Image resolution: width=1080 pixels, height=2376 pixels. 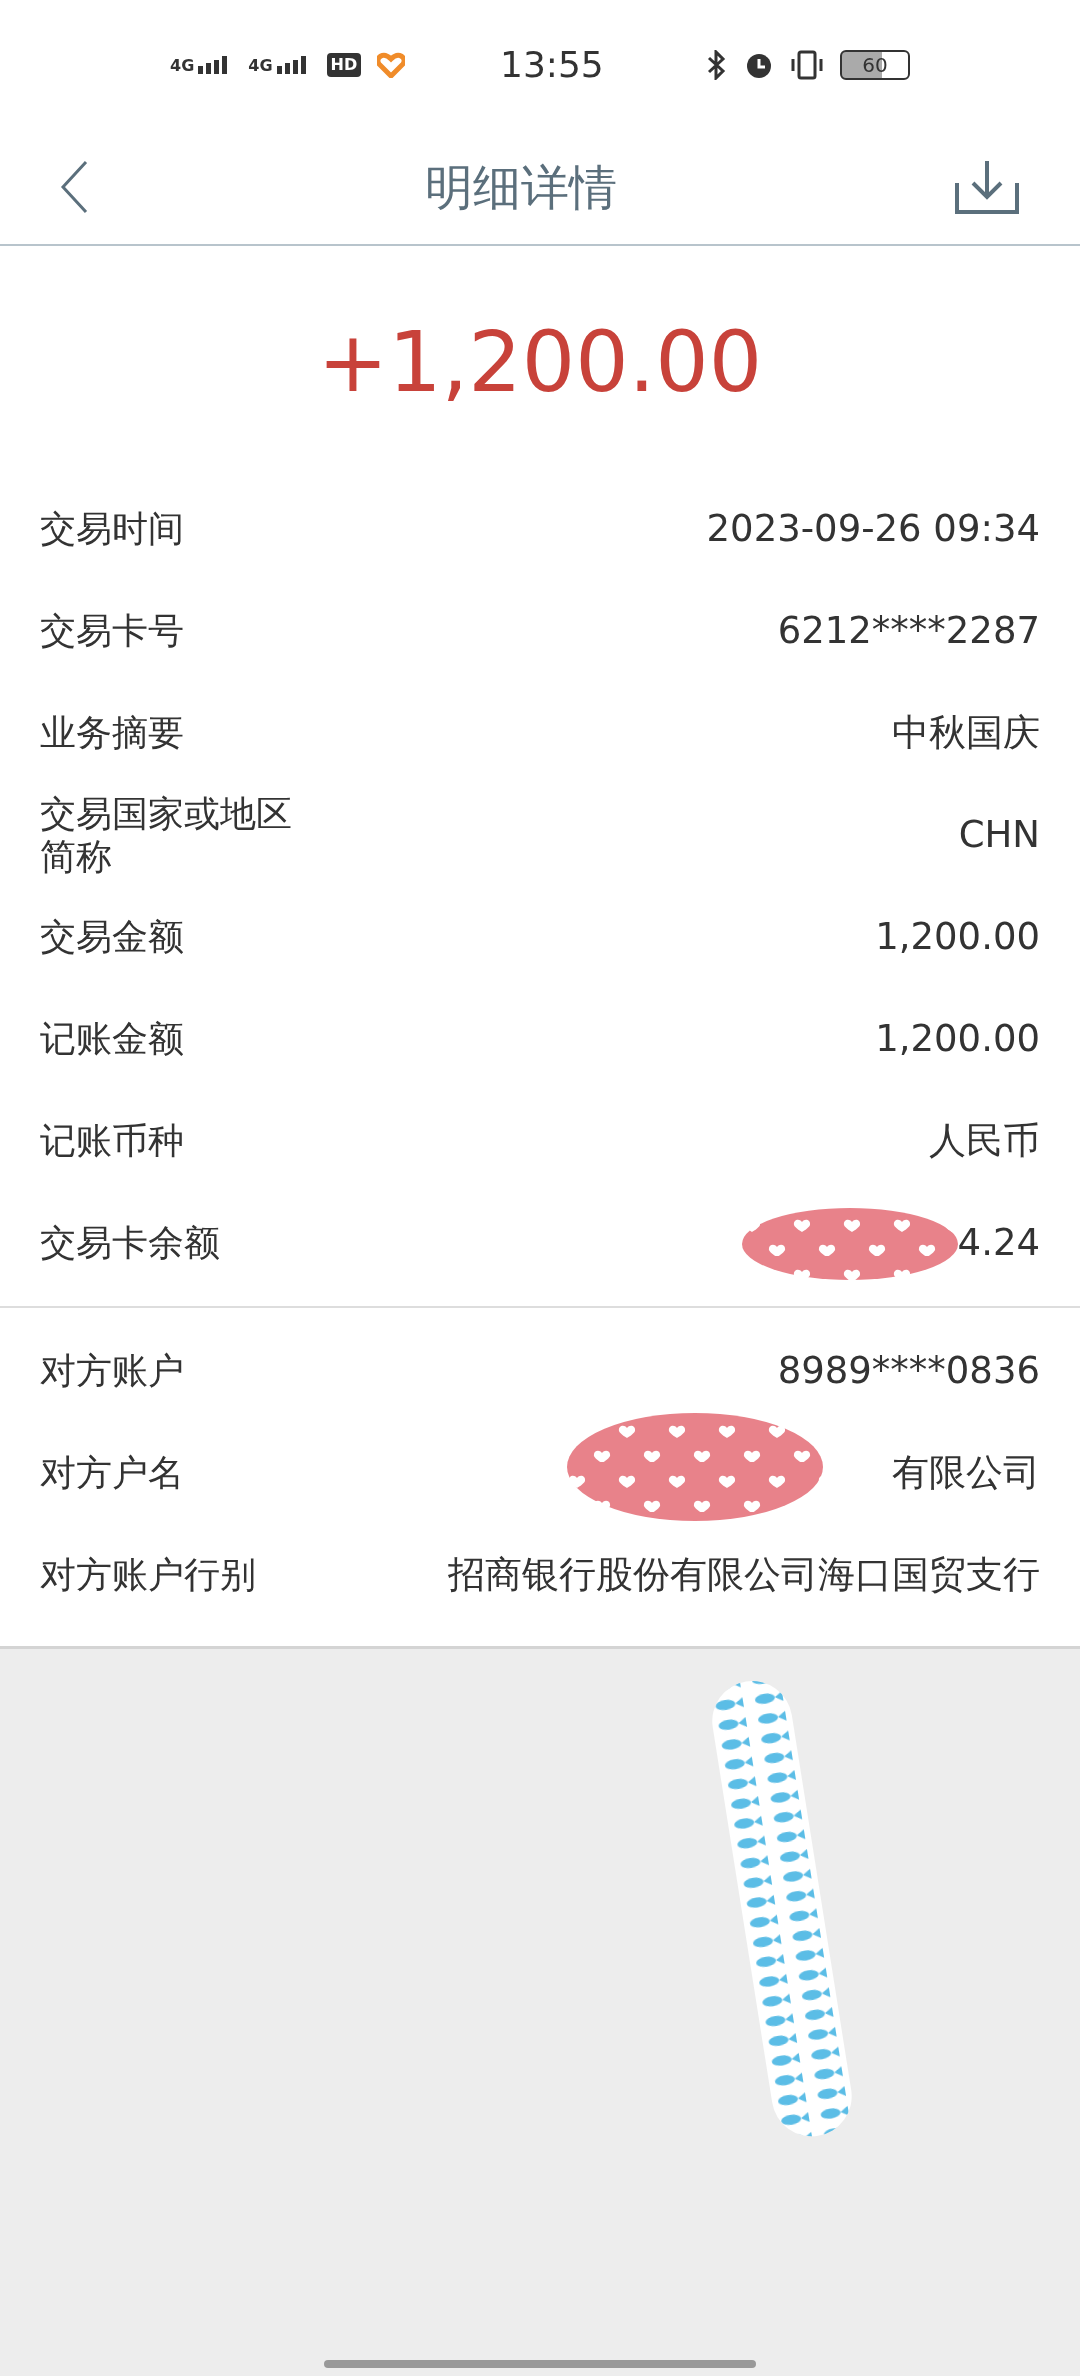 I want to click on field-label: 交易卡号, so click(x=112, y=631).